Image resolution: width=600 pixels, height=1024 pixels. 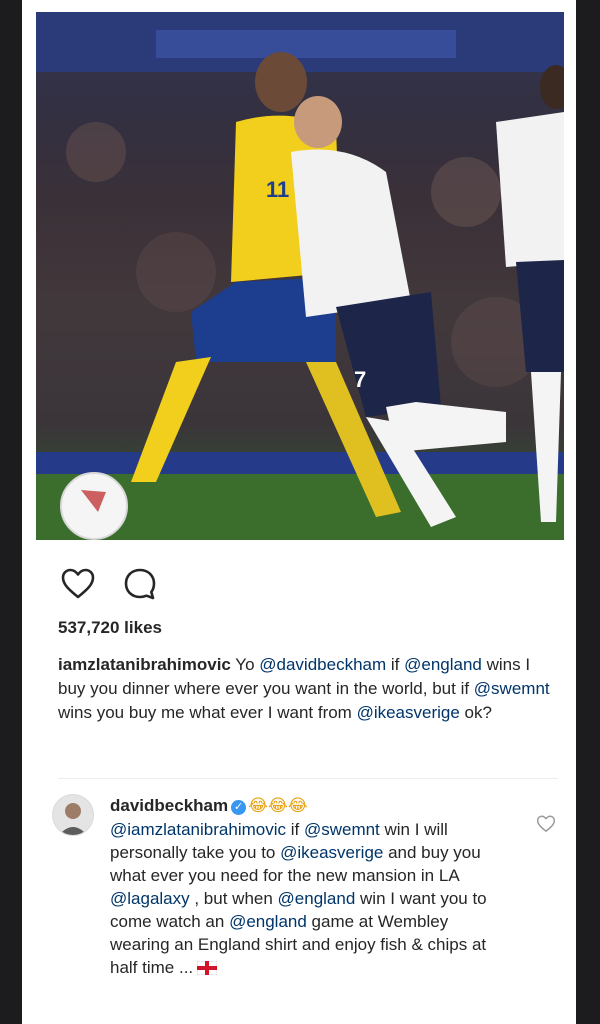 What do you see at coordinates (144, 664) in the screenshot?
I see `caption-username: iamzlatanibrahimovic` at bounding box center [144, 664].